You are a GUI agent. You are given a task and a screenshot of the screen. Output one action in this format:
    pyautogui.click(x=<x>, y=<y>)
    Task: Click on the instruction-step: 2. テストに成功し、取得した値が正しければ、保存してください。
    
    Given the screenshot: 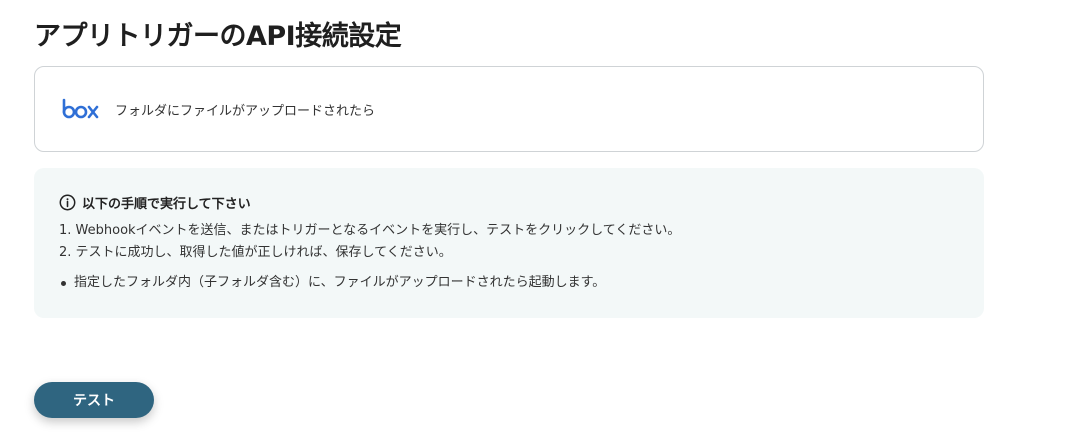 What is the action you would take?
    pyautogui.click(x=255, y=252)
    